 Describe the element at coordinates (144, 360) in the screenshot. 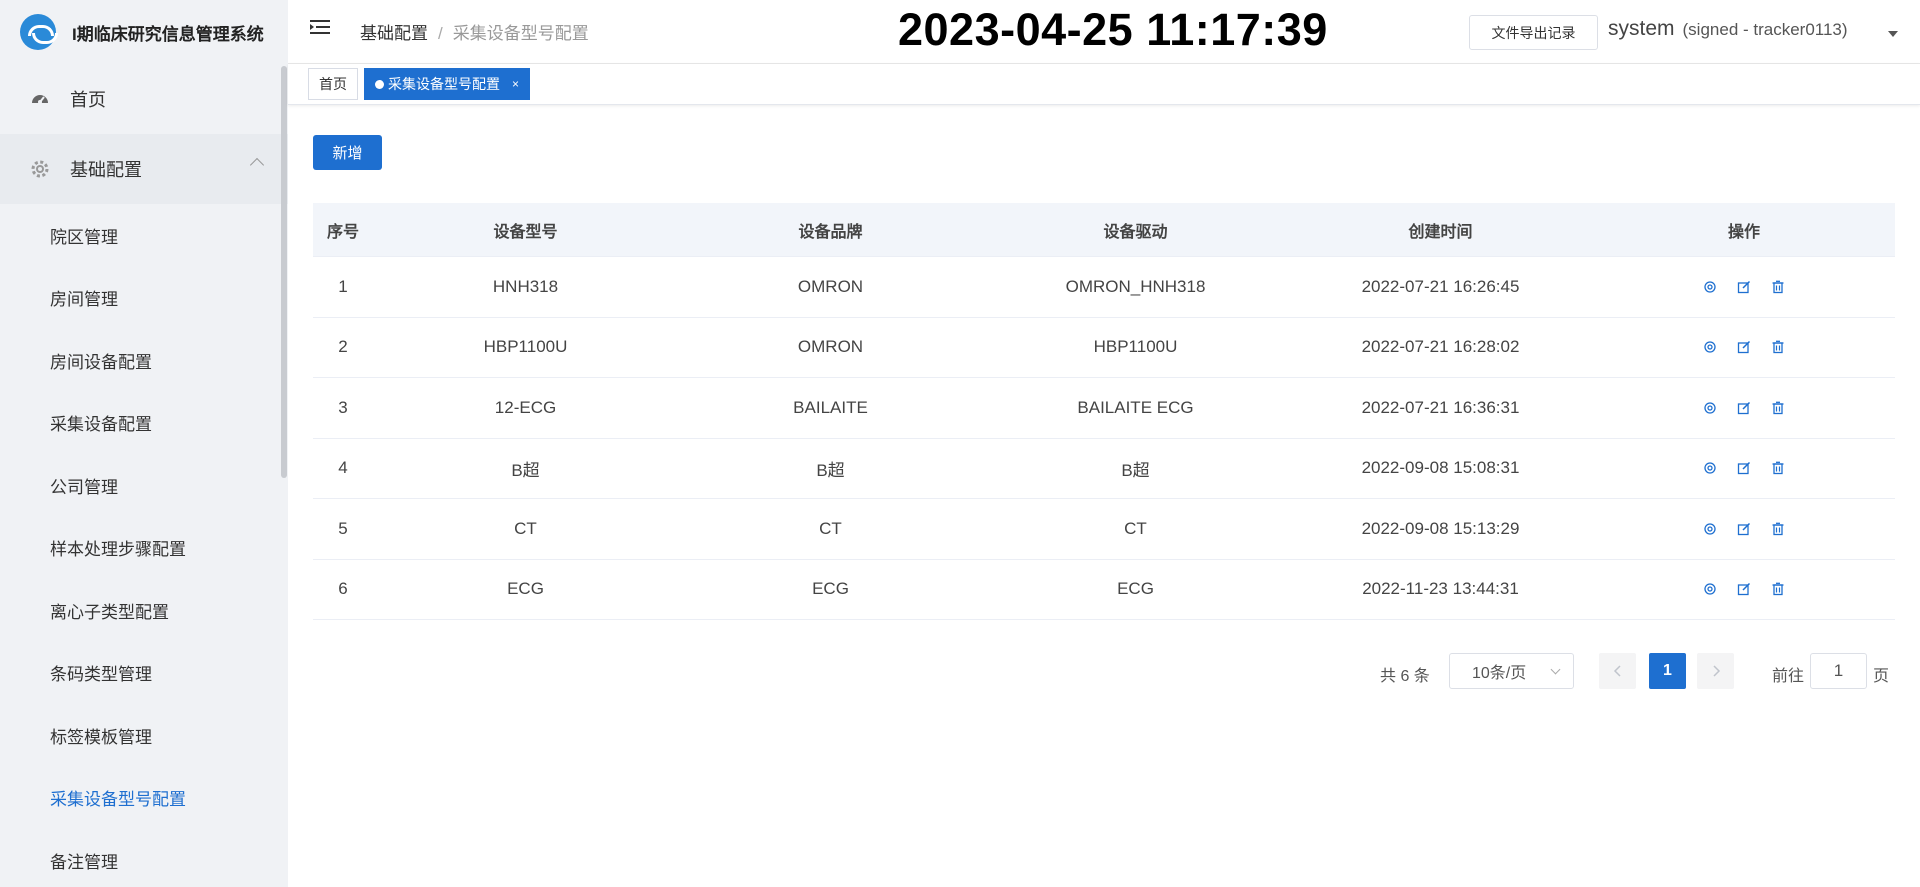

I see `sidebar-item-3: 房间设备配置` at that location.